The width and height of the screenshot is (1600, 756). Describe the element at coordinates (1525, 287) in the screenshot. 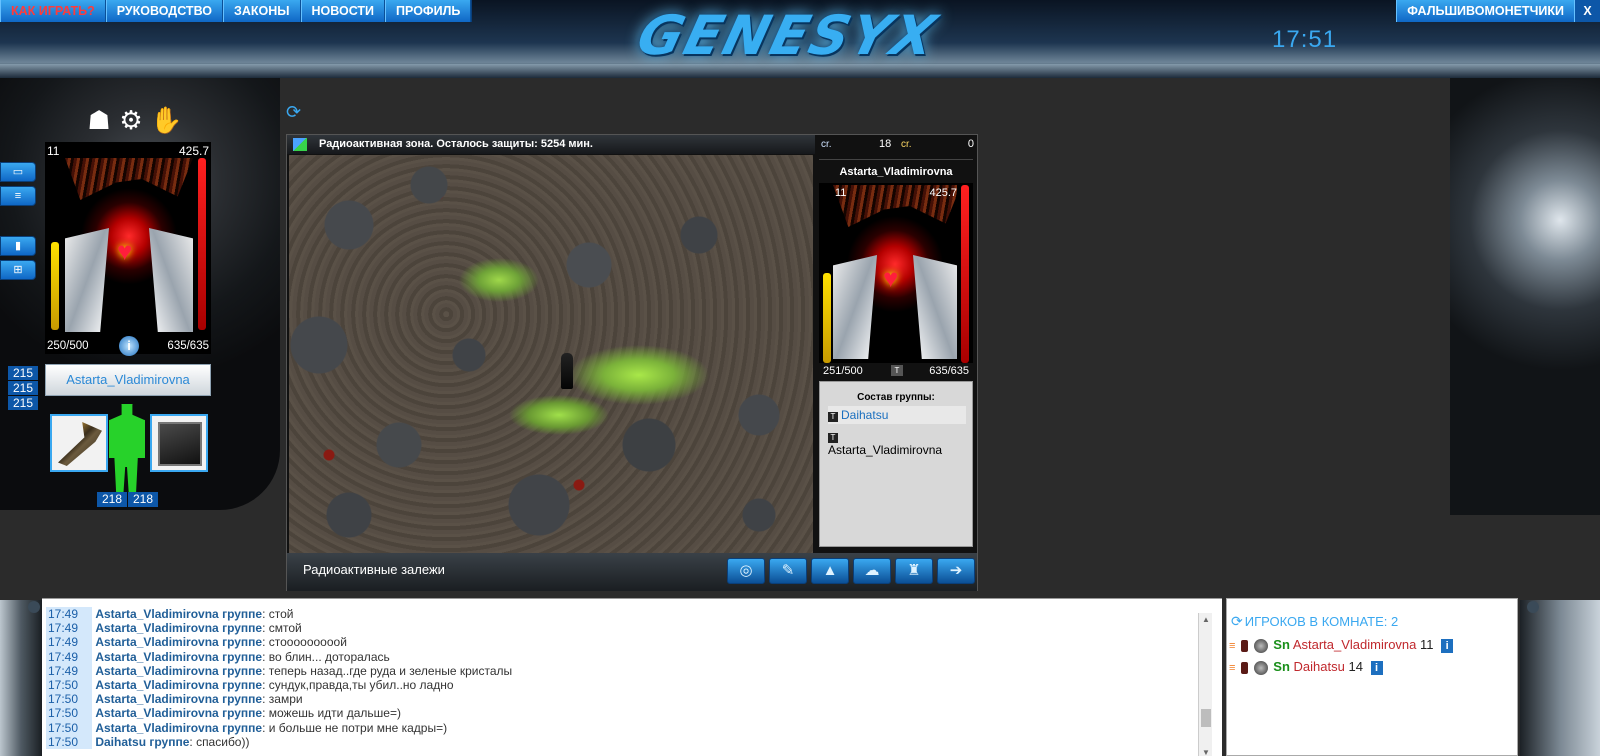

I see `right-decoration` at that location.